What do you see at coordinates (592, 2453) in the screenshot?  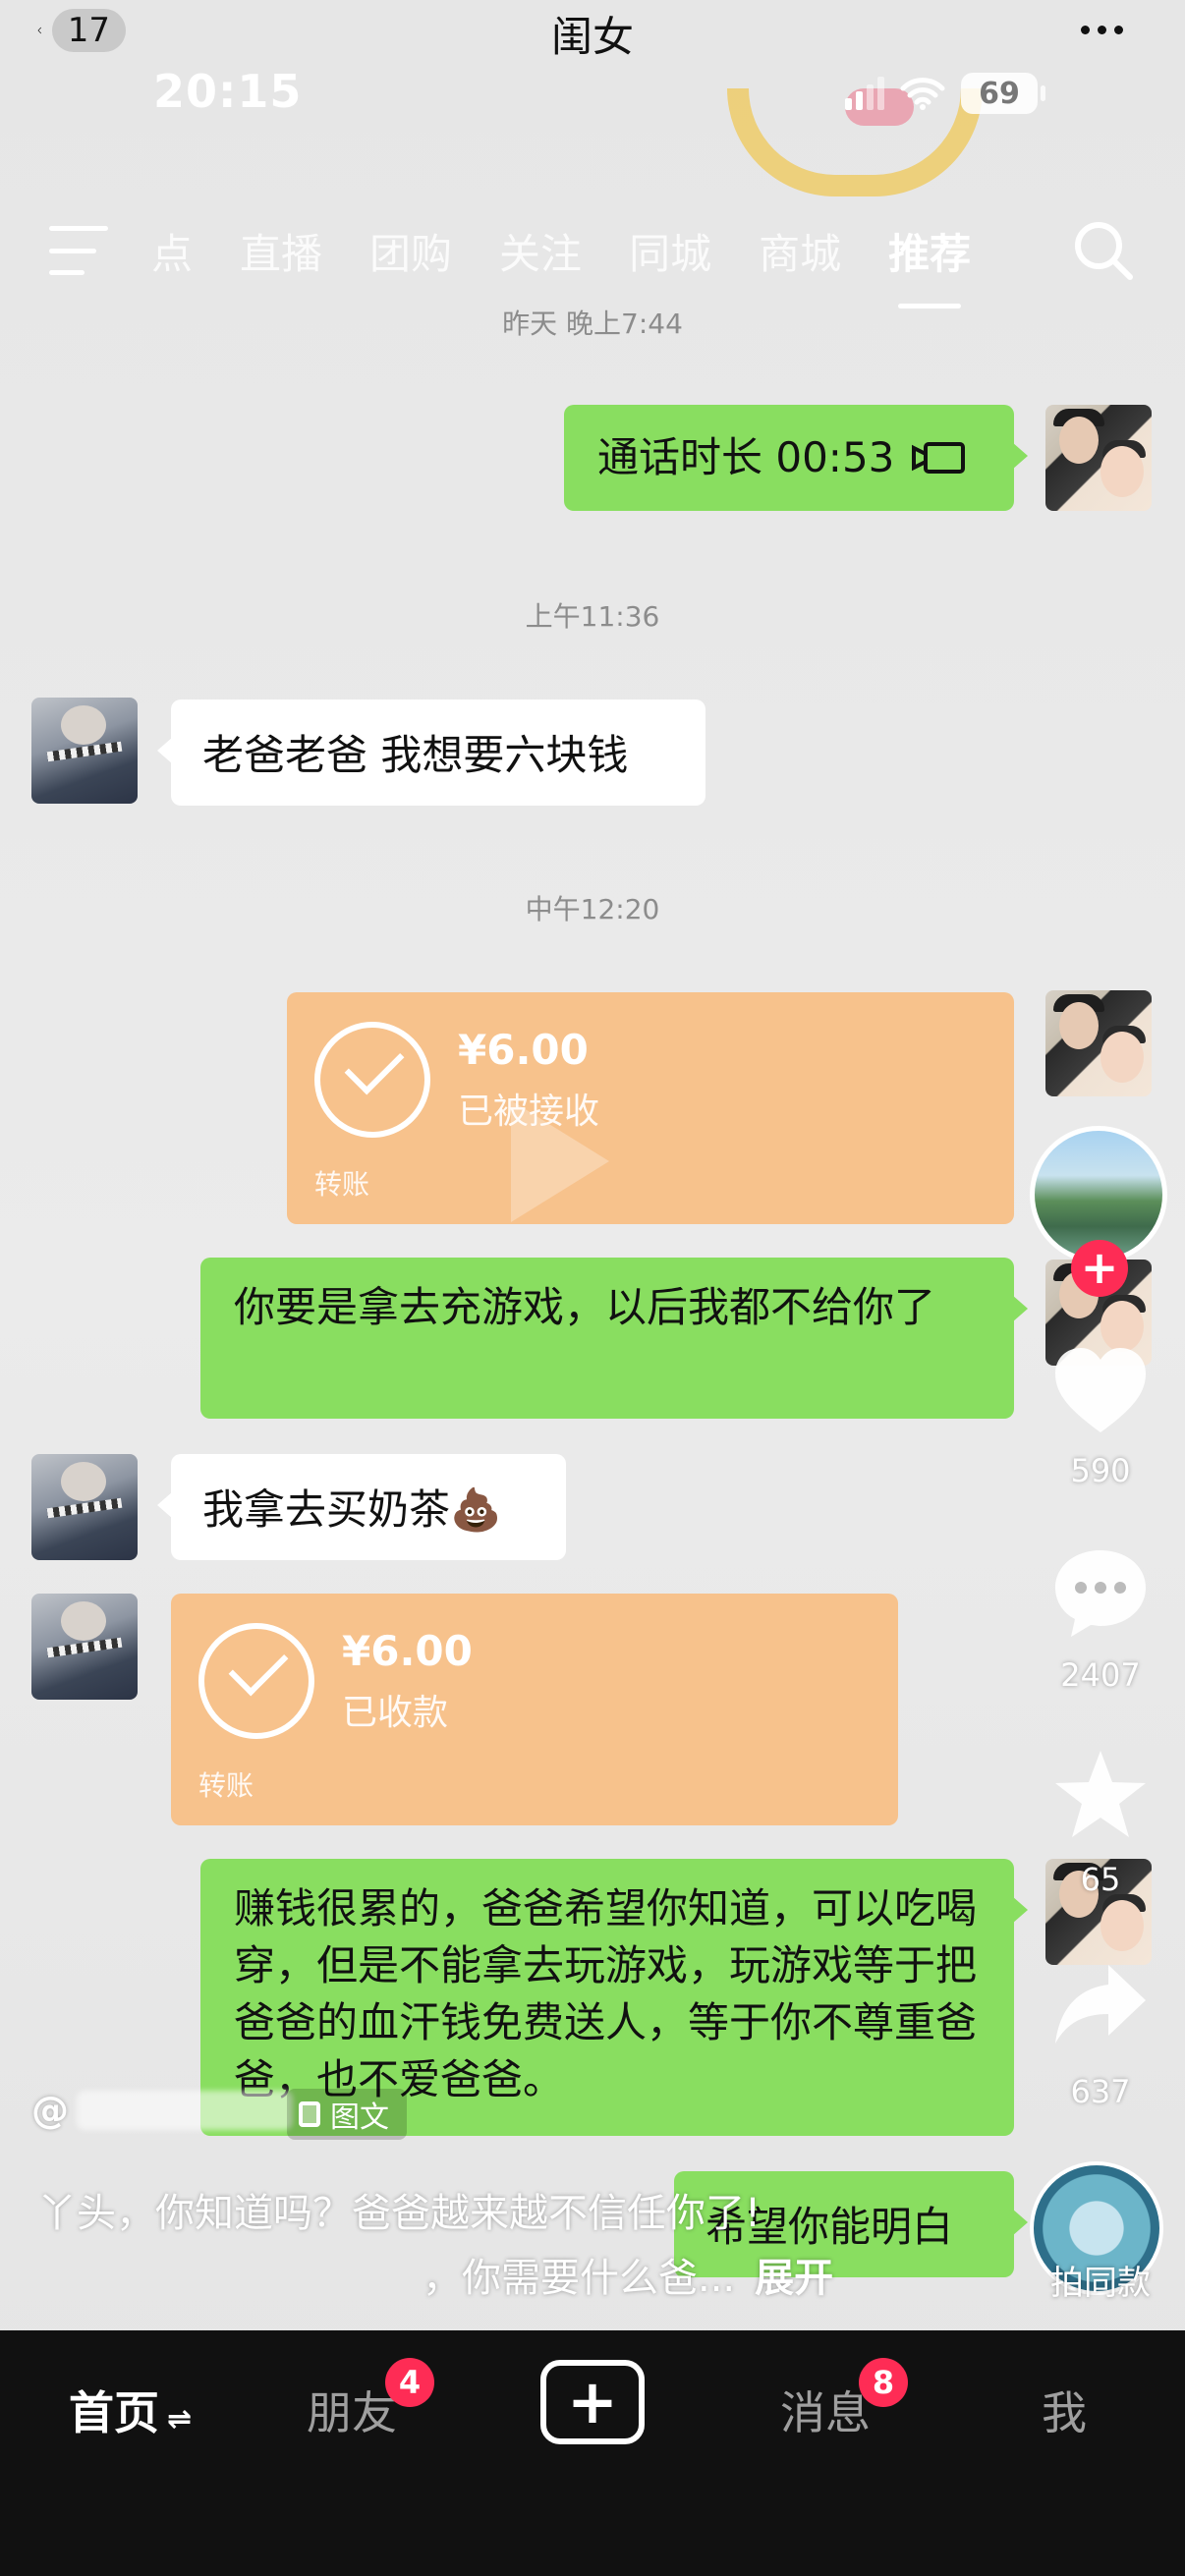 I see `bottom-nav: 首页 ⇌ 朋友 4 + 消息 8 我` at bounding box center [592, 2453].